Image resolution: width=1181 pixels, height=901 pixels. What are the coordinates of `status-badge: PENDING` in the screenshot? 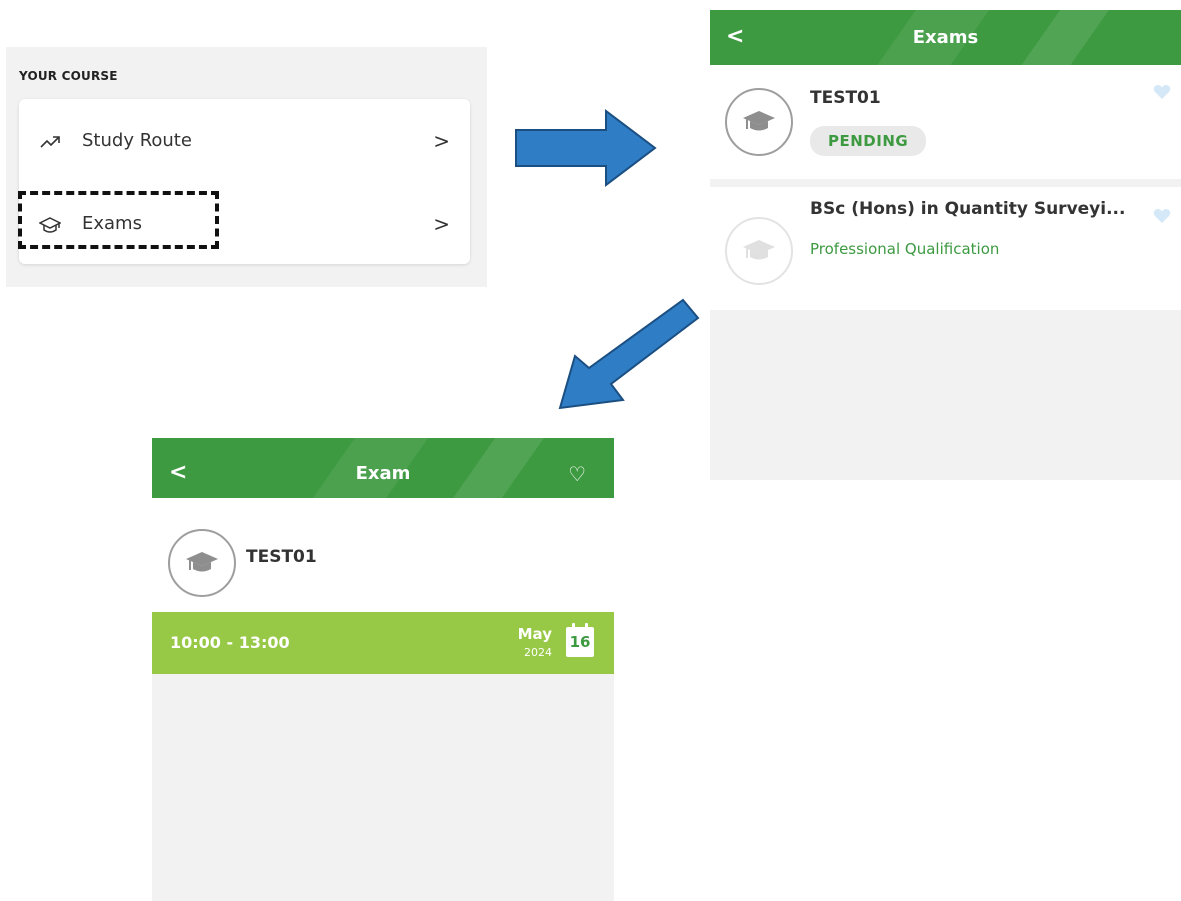 It's located at (868, 141).